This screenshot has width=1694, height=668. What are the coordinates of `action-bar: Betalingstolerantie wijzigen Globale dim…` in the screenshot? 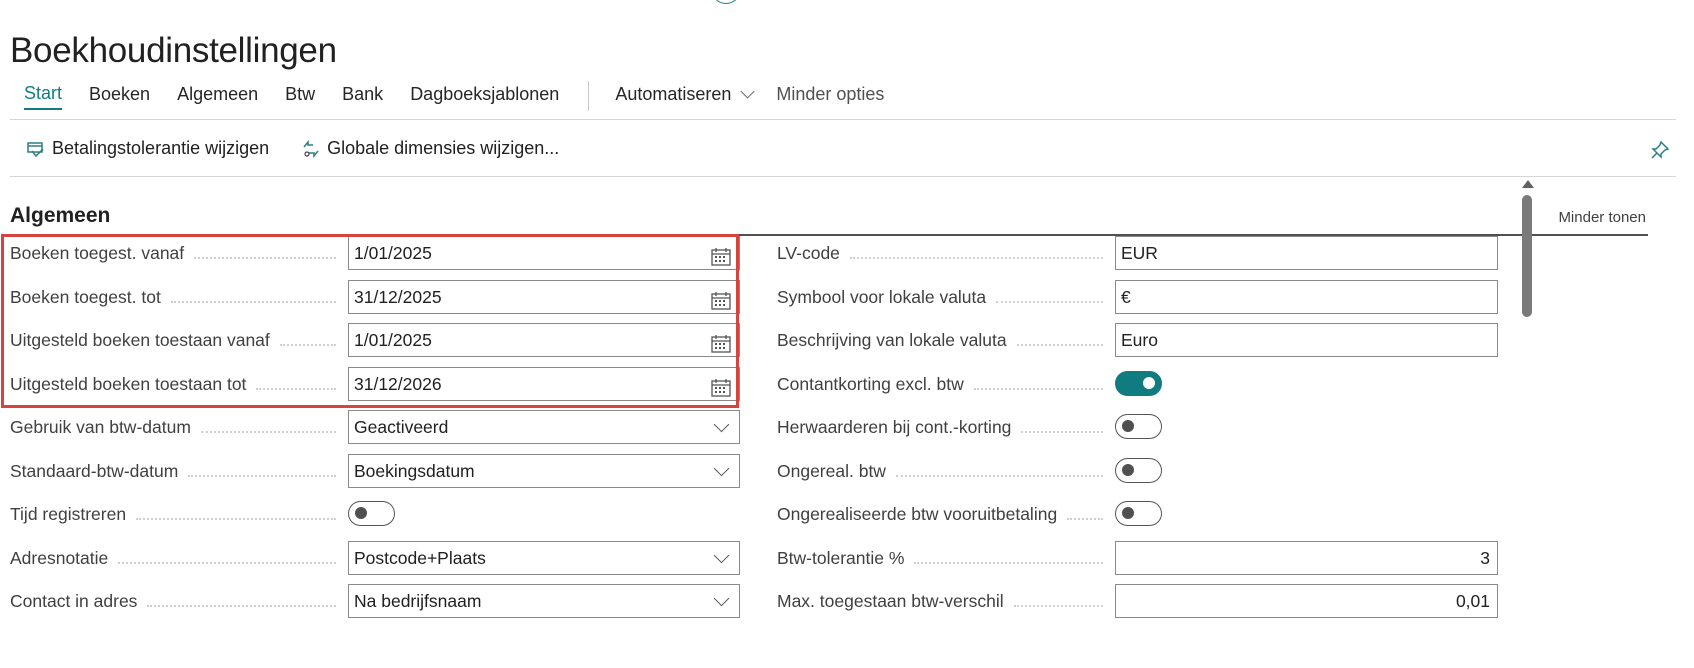 It's located at (308, 148).